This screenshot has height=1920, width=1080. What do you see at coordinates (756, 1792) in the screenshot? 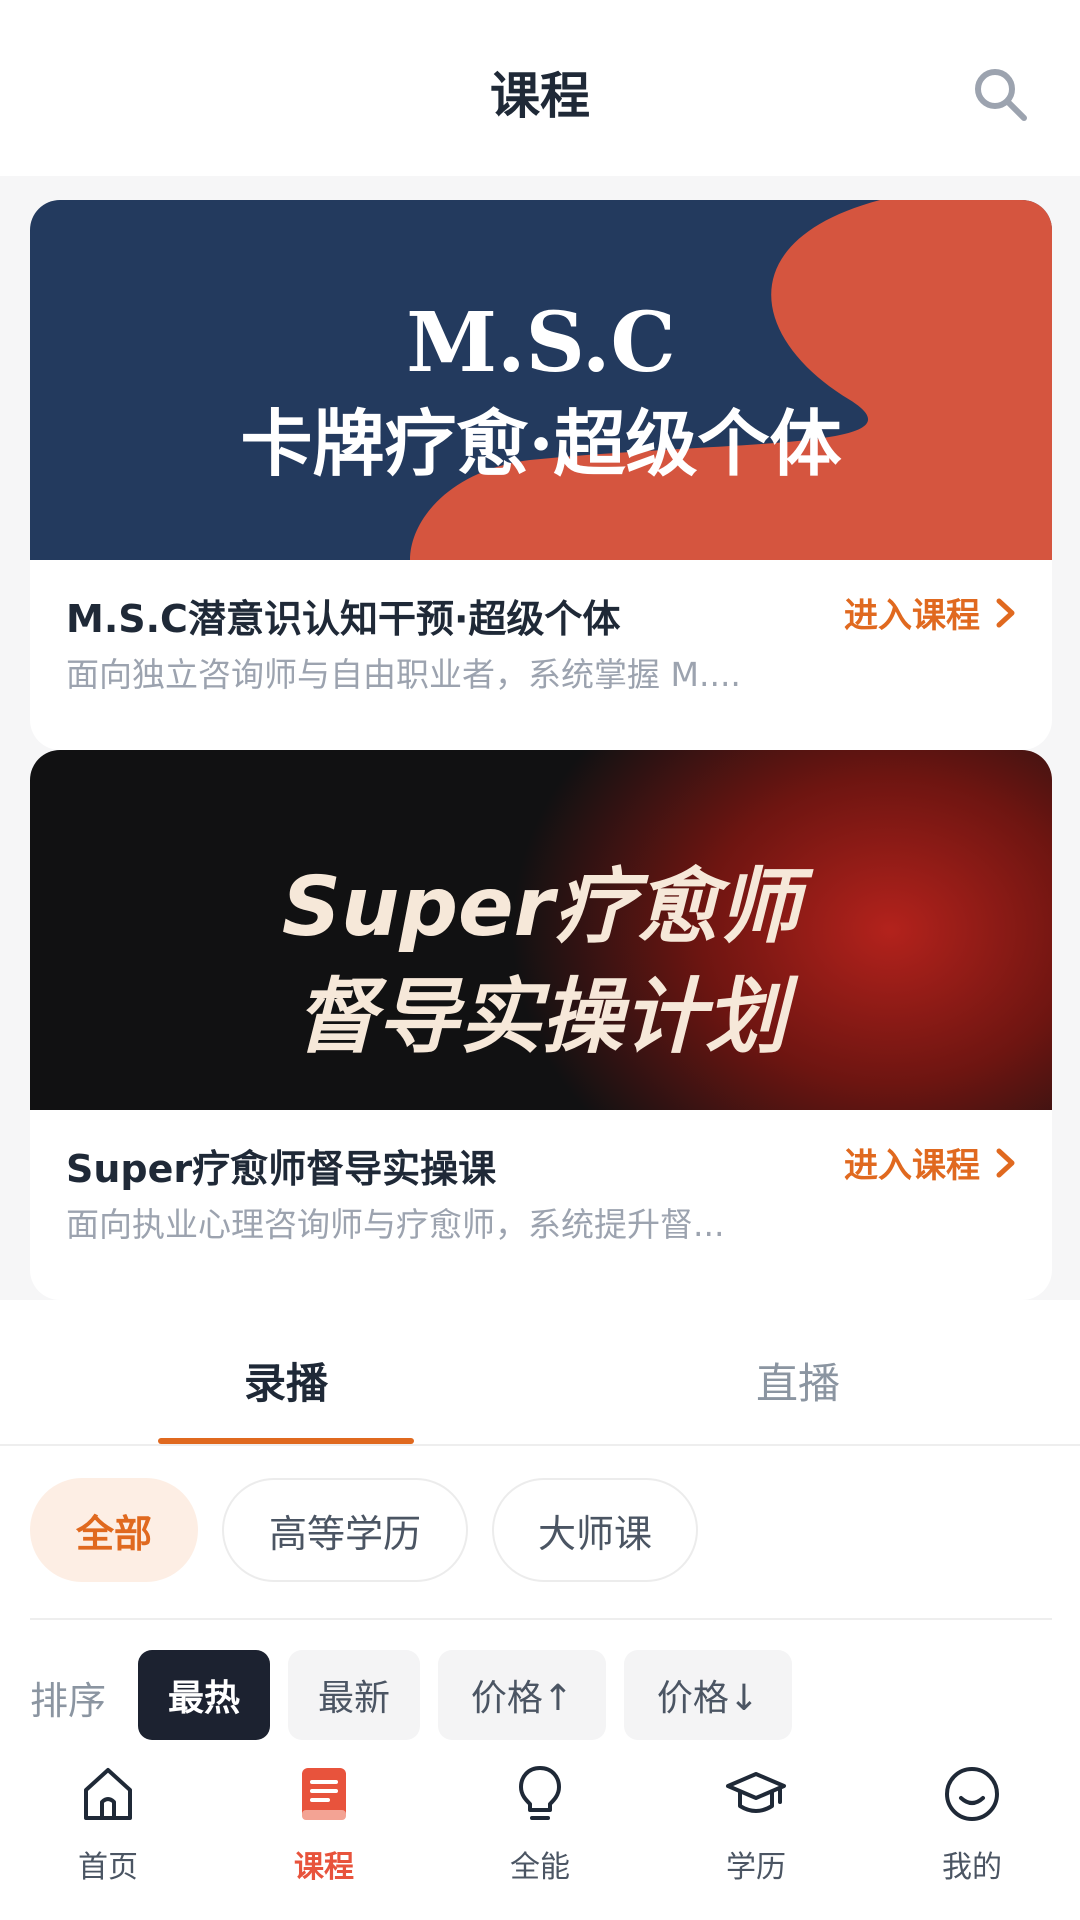
I see `graduation-cap-icon` at bounding box center [756, 1792].